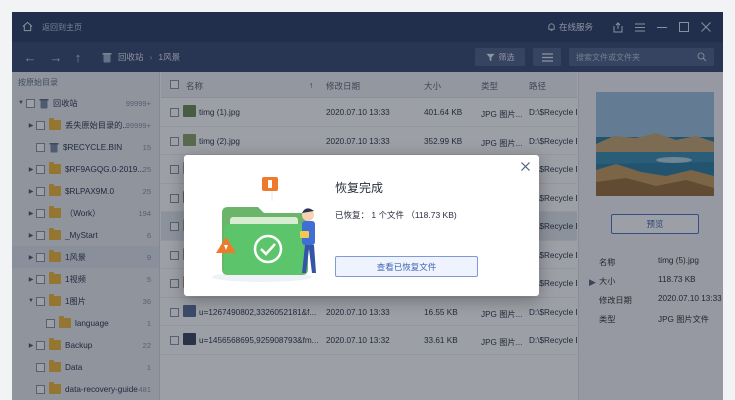 This screenshot has width=735, height=400. I want to click on recovery-success-illustration, so click(264, 229).